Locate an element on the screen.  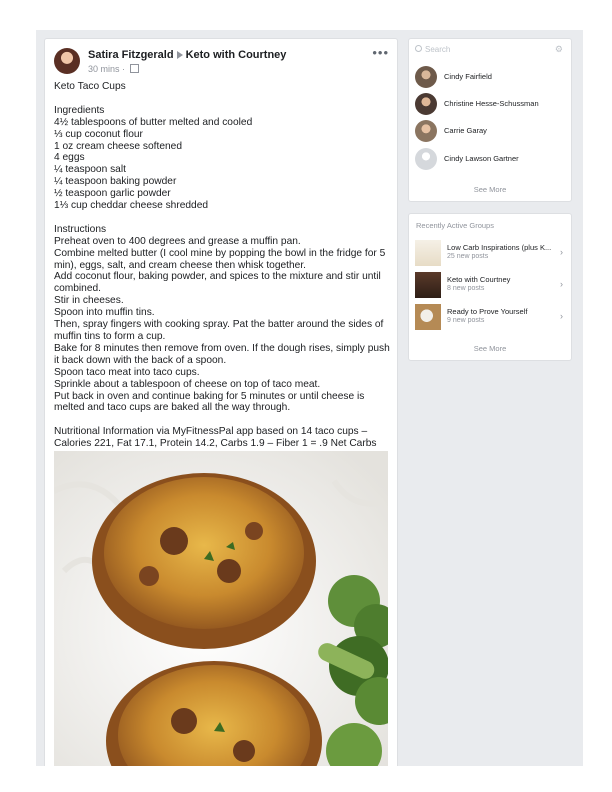
ingredient-line: 1⅓ cup cheddar cheese shredded is located at coordinates (131, 206).